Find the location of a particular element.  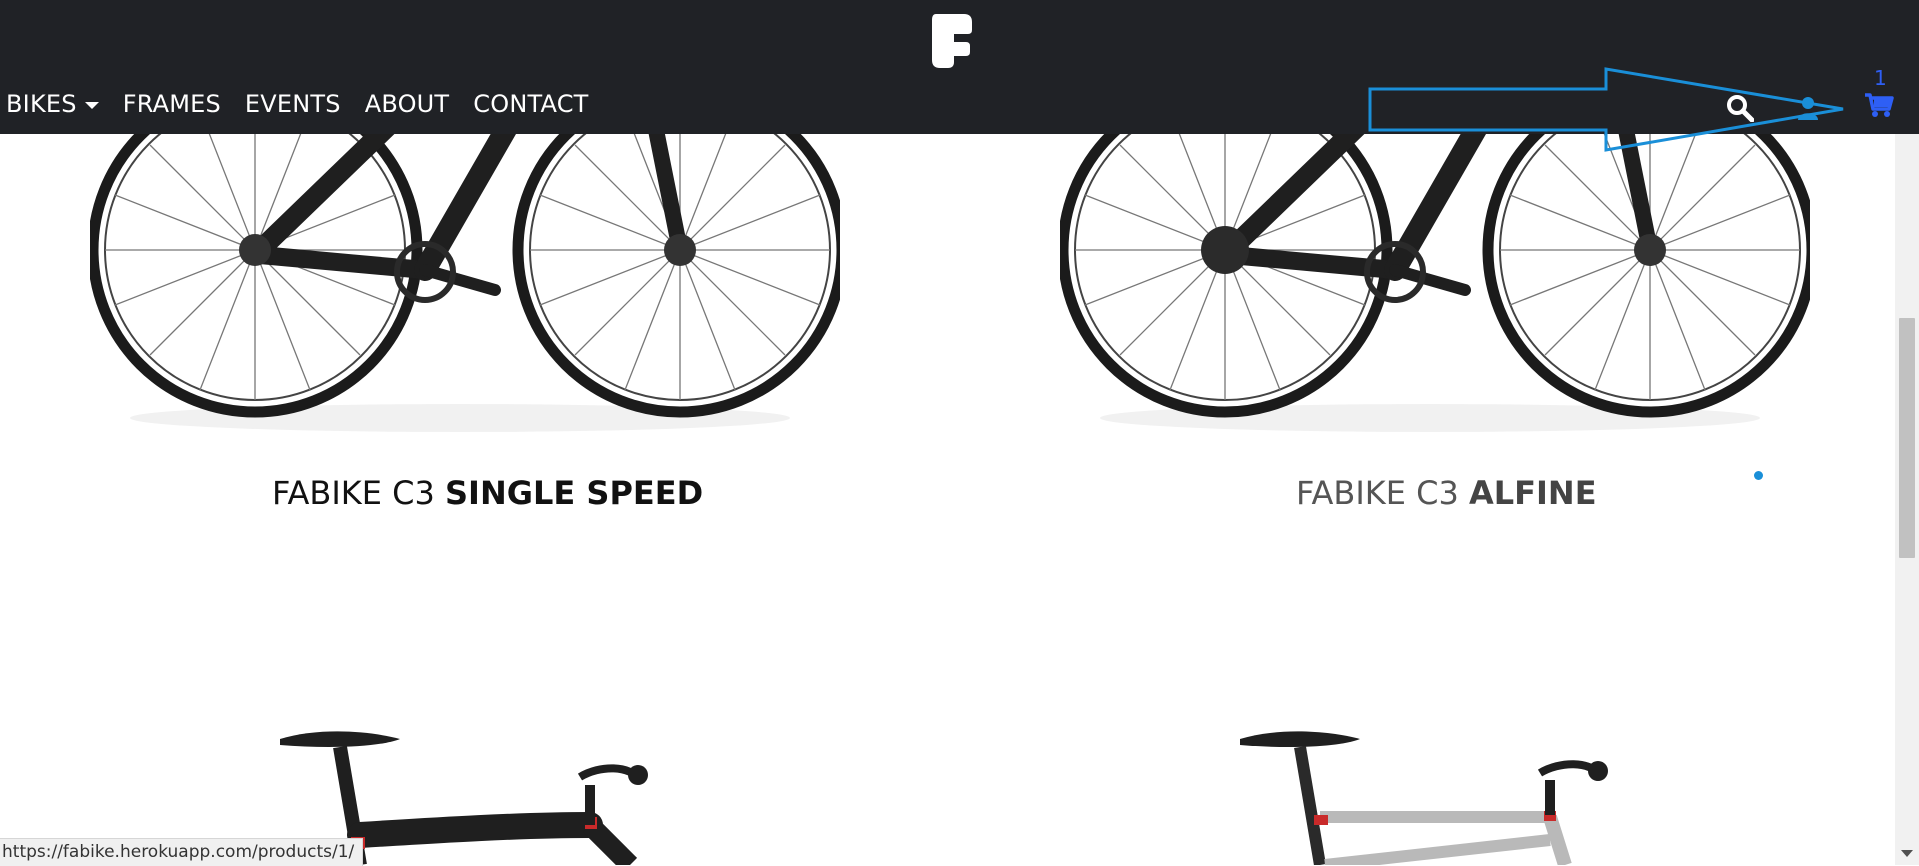

cursor-dot is located at coordinates (1758, 475).